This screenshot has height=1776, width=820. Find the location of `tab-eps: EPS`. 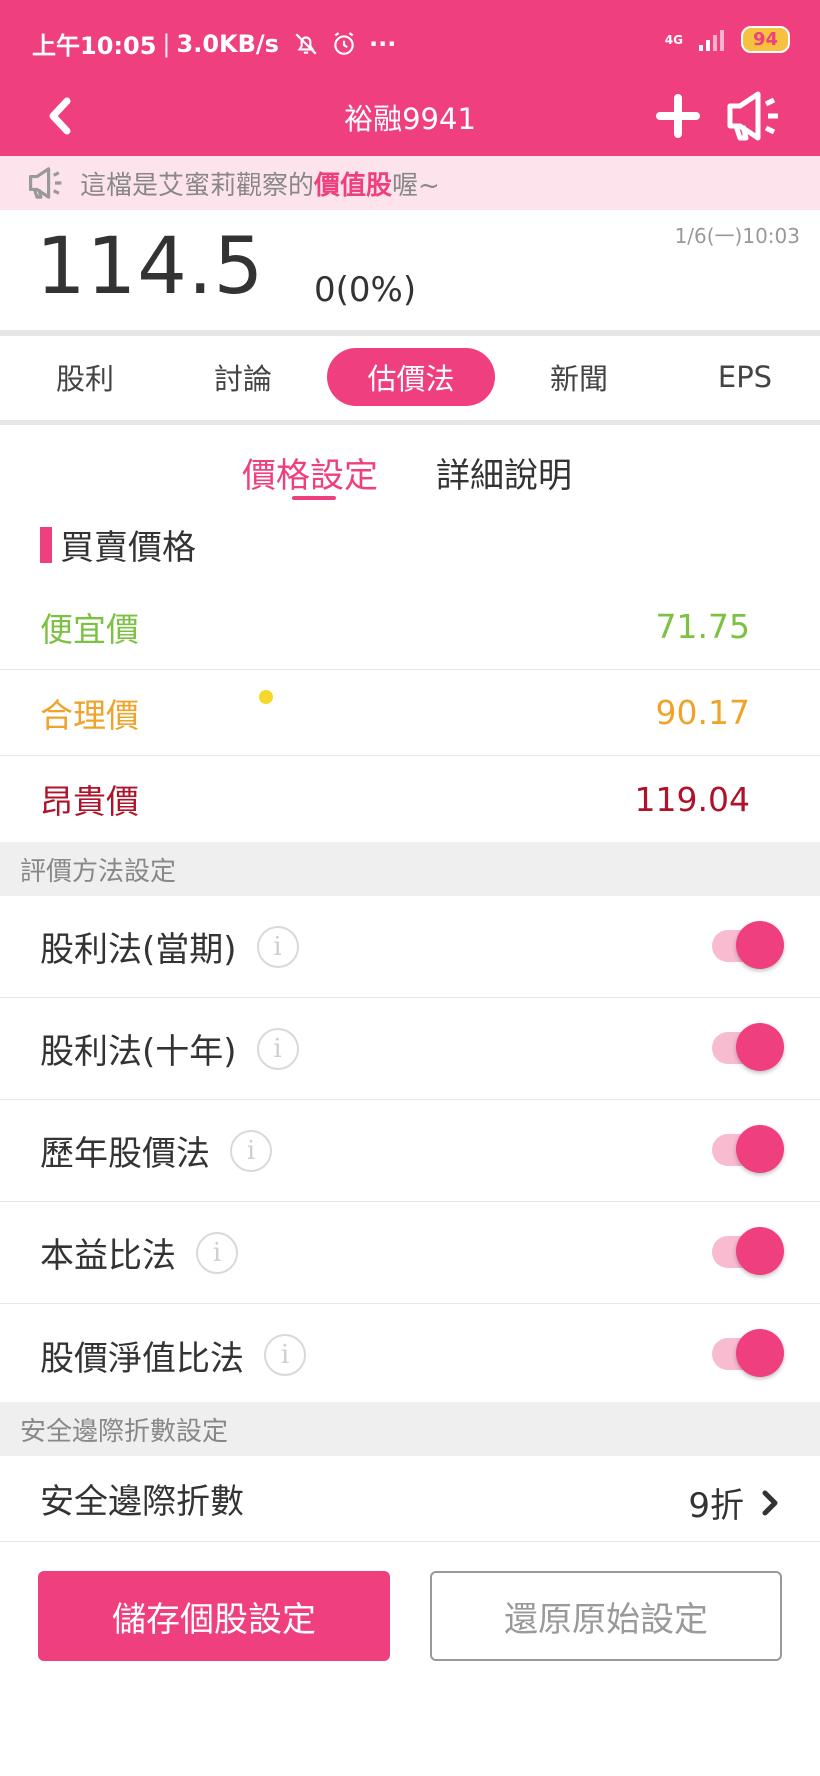

tab-eps: EPS is located at coordinates (745, 377).